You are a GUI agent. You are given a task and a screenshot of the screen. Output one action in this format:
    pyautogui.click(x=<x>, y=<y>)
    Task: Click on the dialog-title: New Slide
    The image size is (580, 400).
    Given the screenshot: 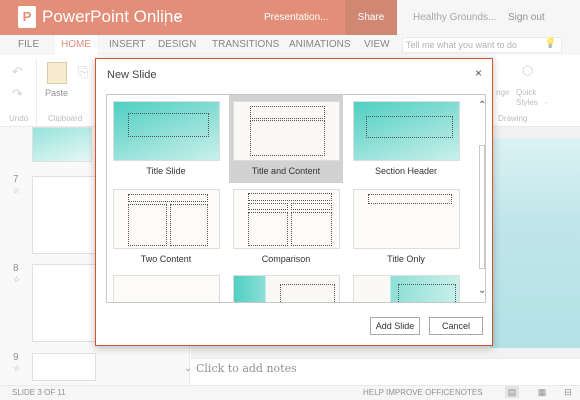 What is the action you would take?
    pyautogui.click(x=132, y=75)
    